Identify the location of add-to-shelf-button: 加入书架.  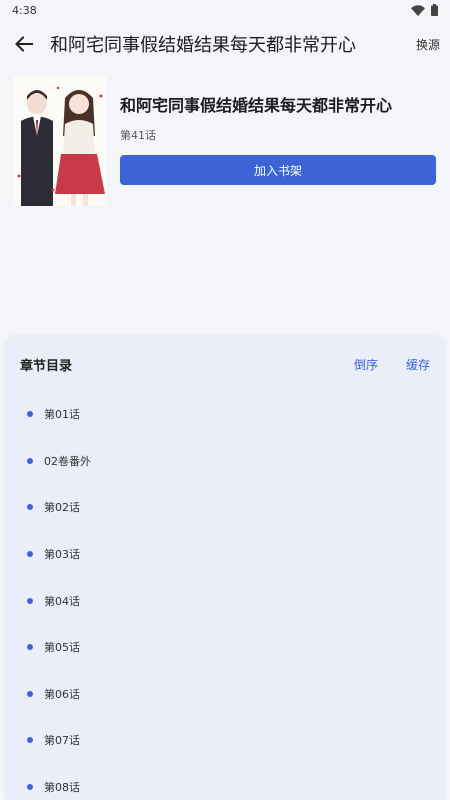
(278, 170).